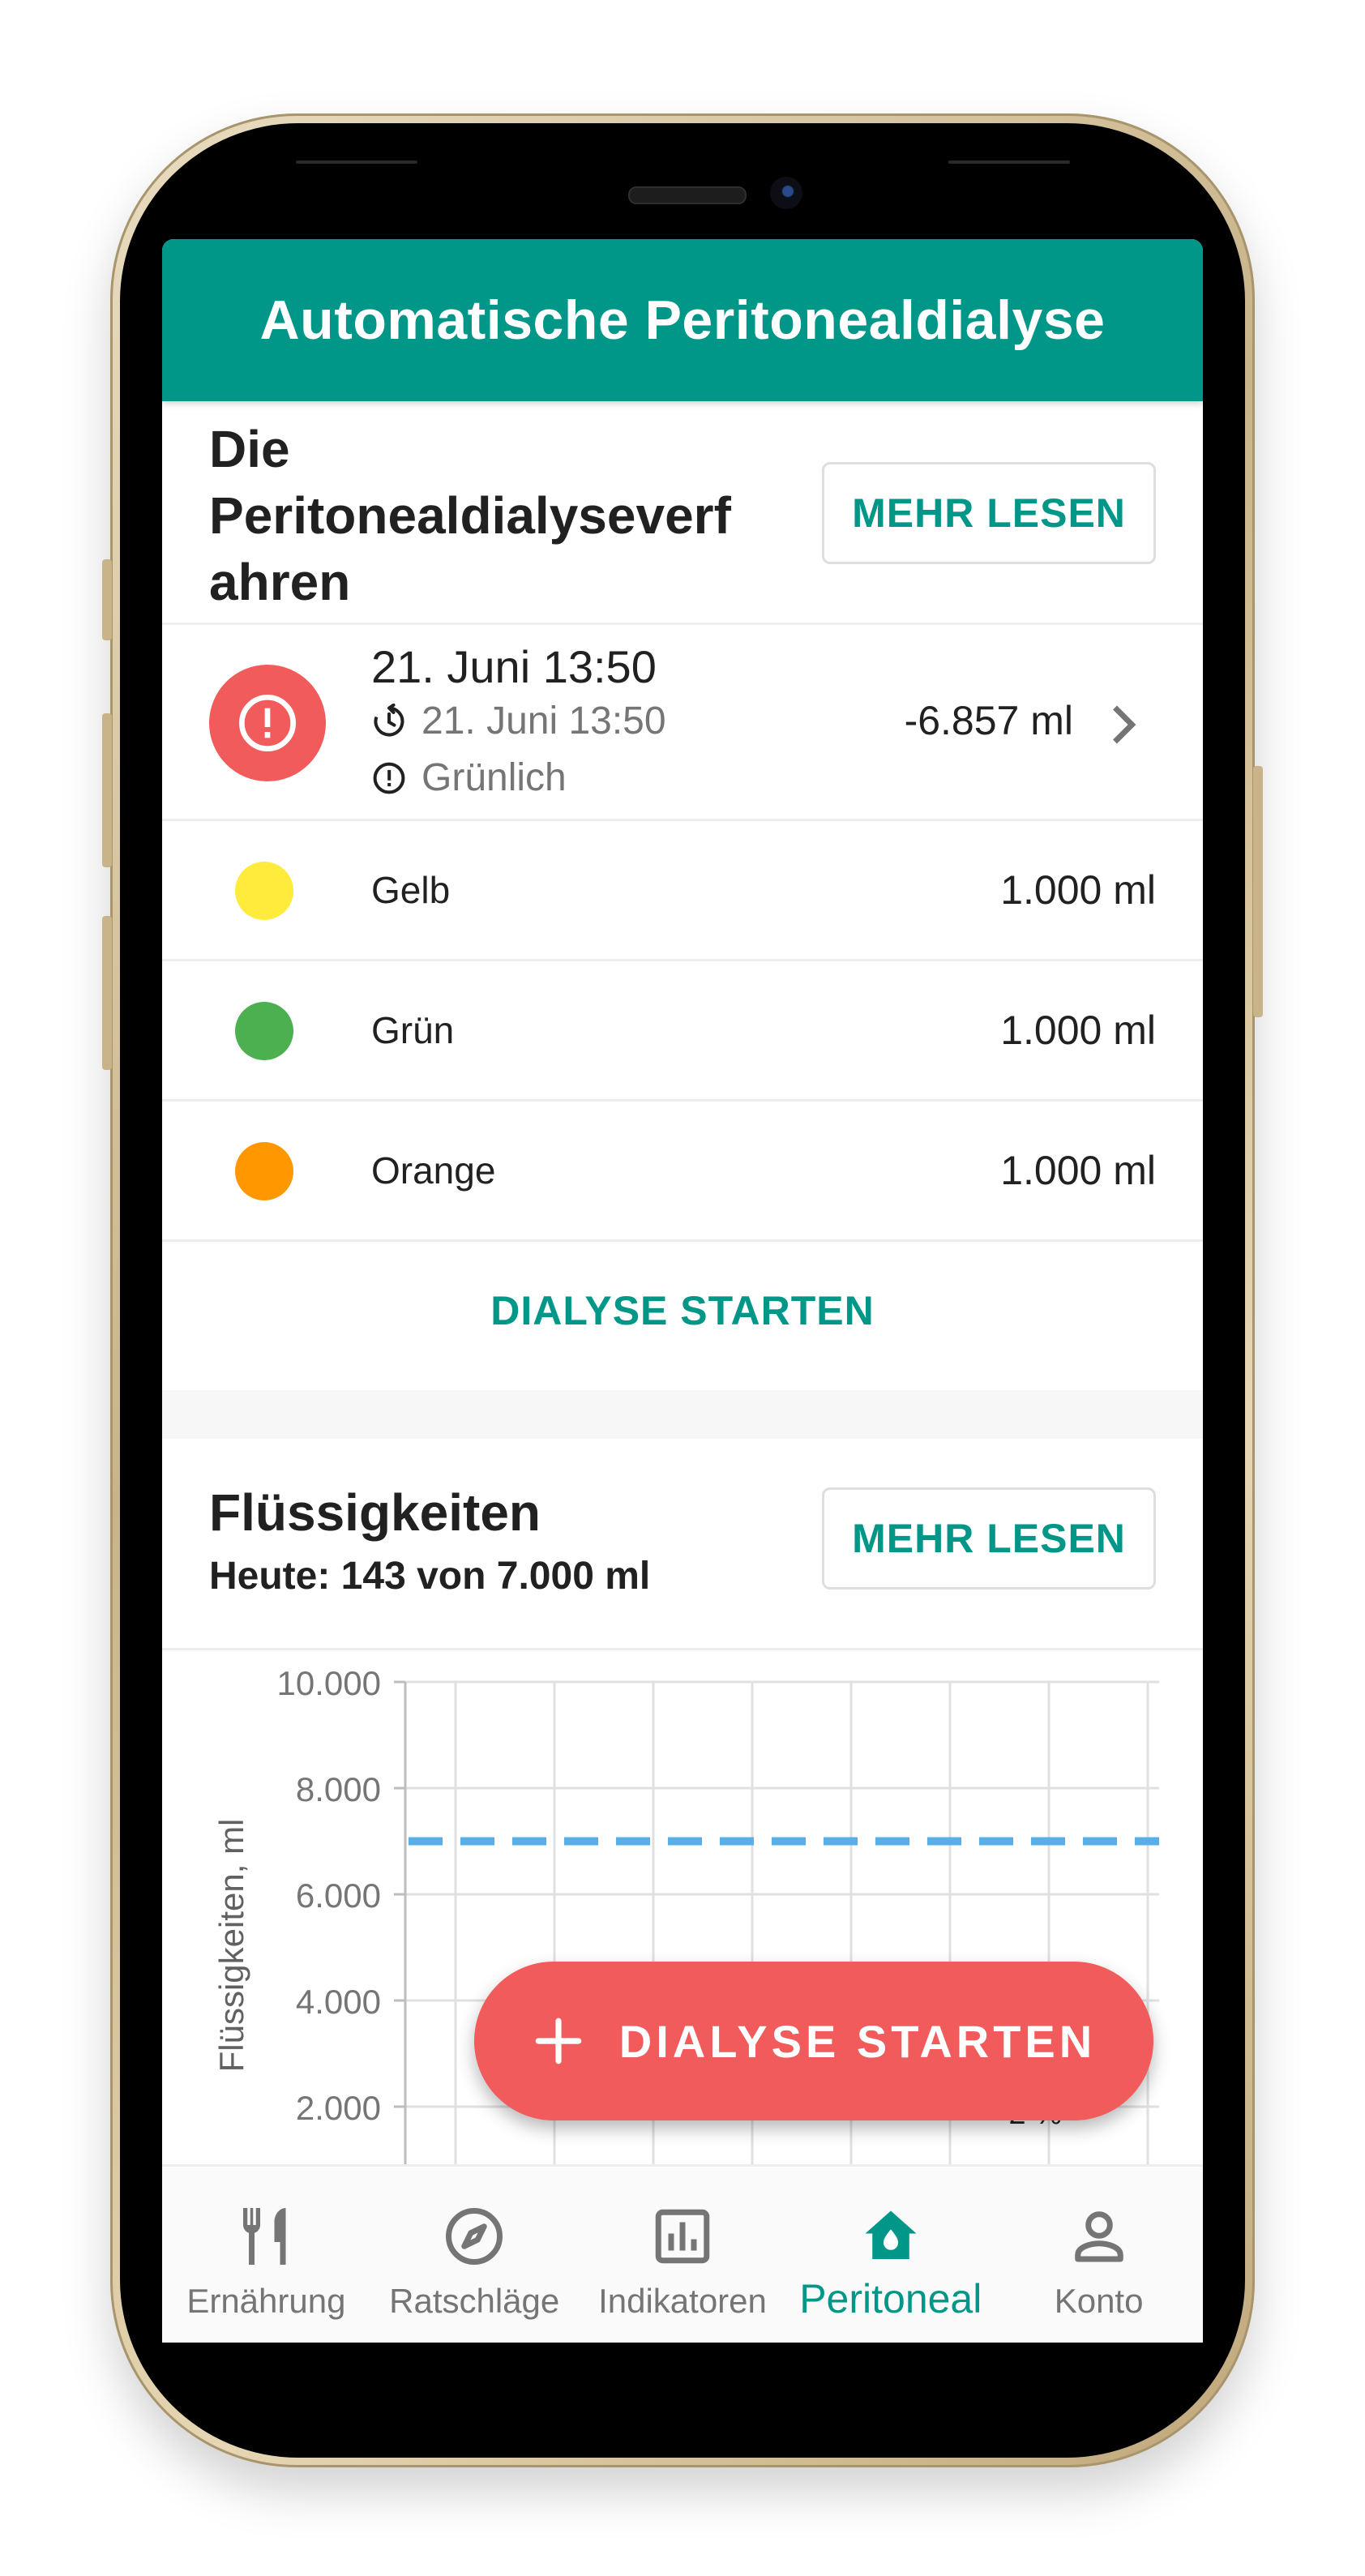  Describe the element at coordinates (280, 582) in the screenshot. I see `procedures-title-line: ahren` at that location.